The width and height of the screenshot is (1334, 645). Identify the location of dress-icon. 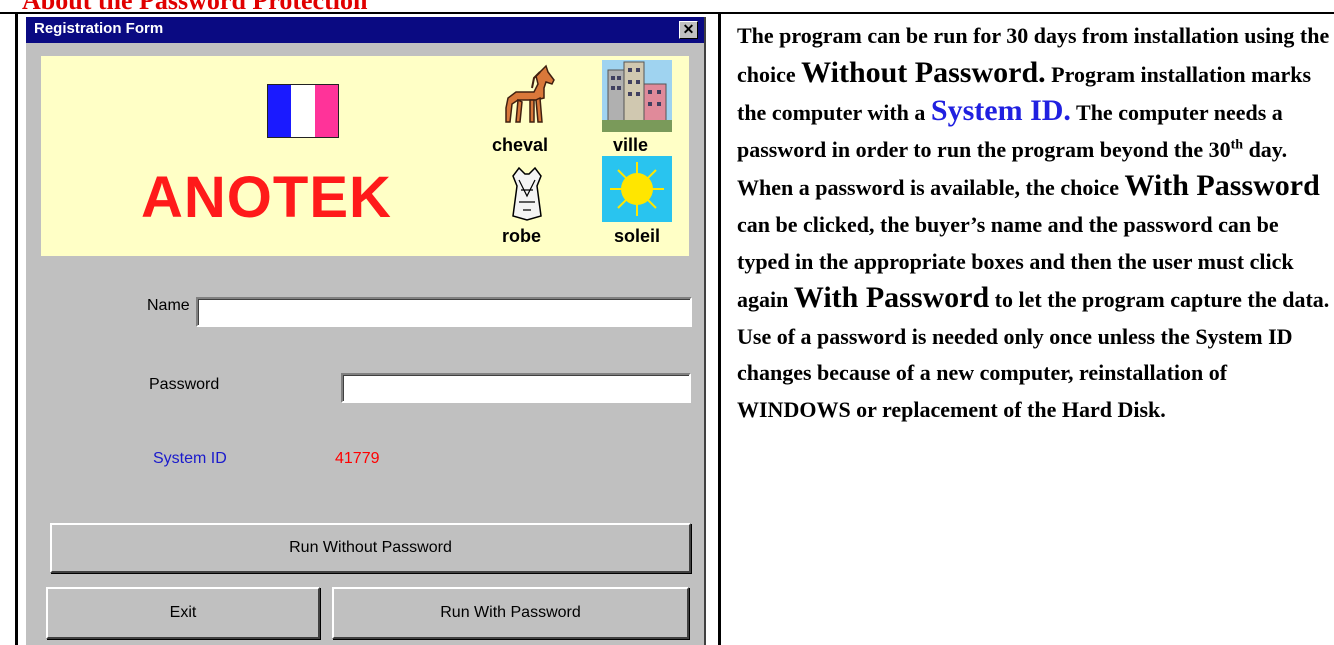
(527, 193).